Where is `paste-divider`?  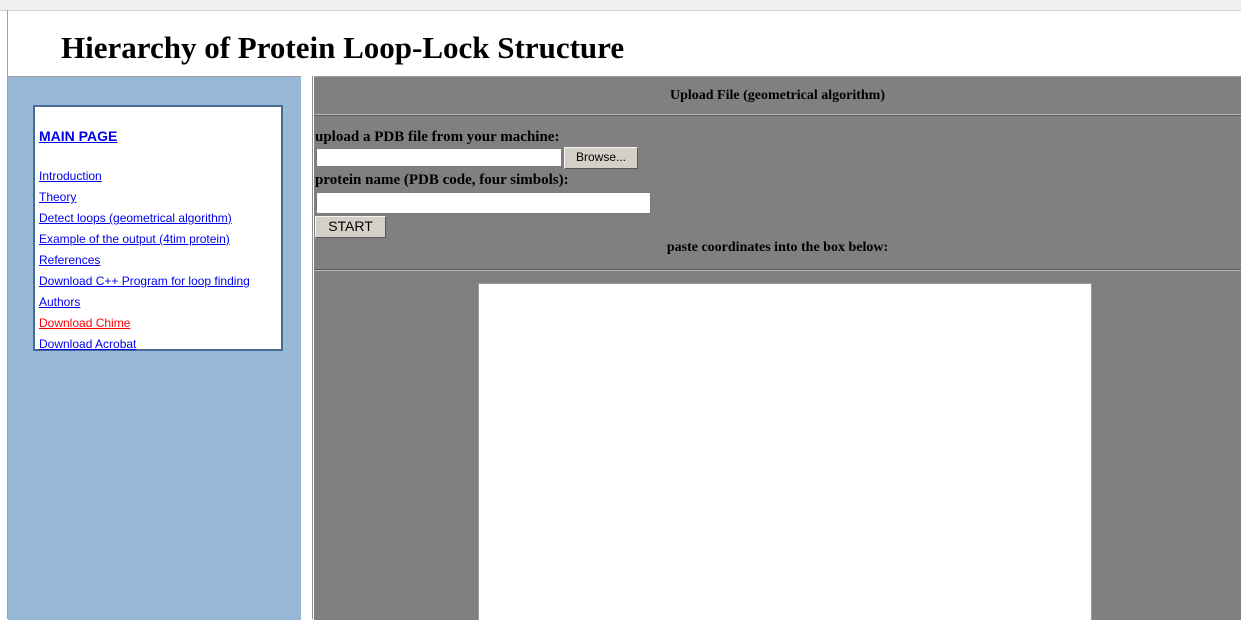
paste-divider is located at coordinates (777, 270).